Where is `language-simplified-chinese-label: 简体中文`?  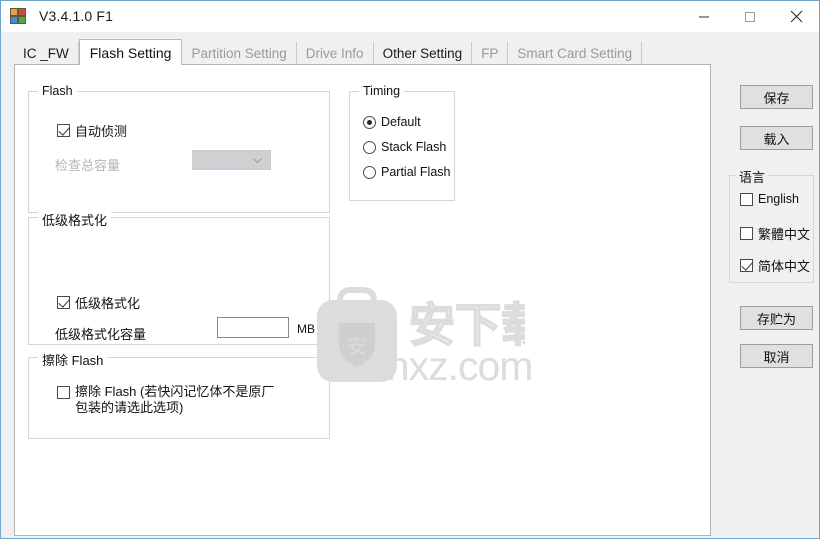 language-simplified-chinese-label: 简体中文 is located at coordinates (784, 266).